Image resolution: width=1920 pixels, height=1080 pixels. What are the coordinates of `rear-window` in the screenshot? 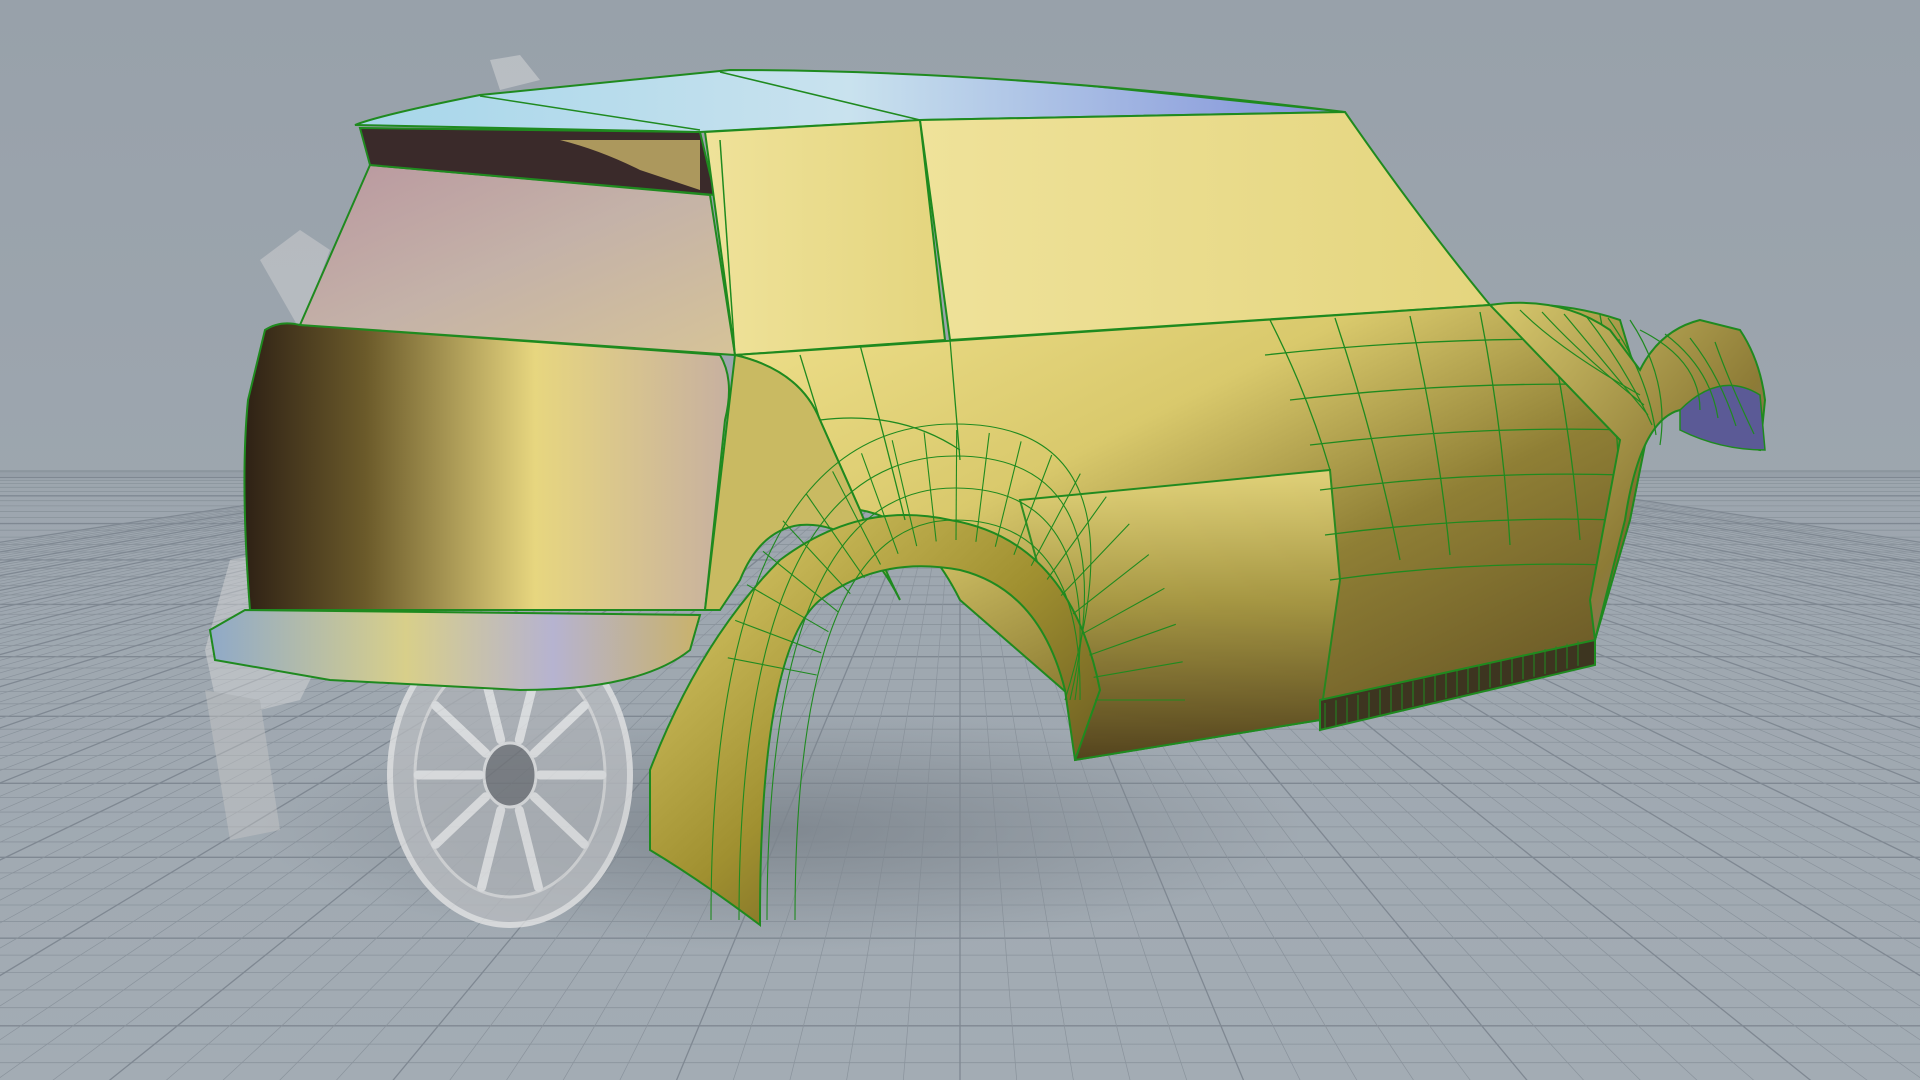 It's located at (517, 260).